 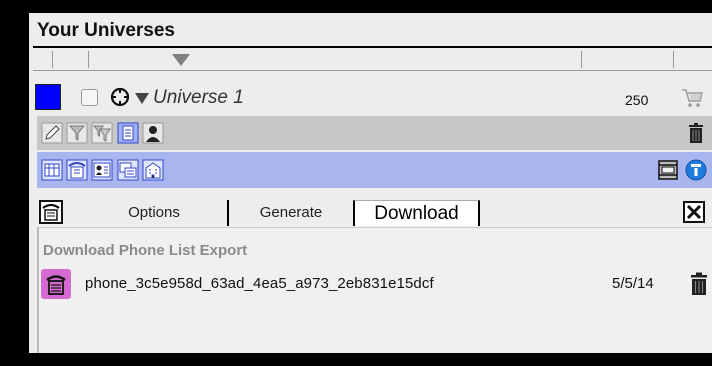 I want to click on panel-title: Your Universes, so click(x=106, y=30).